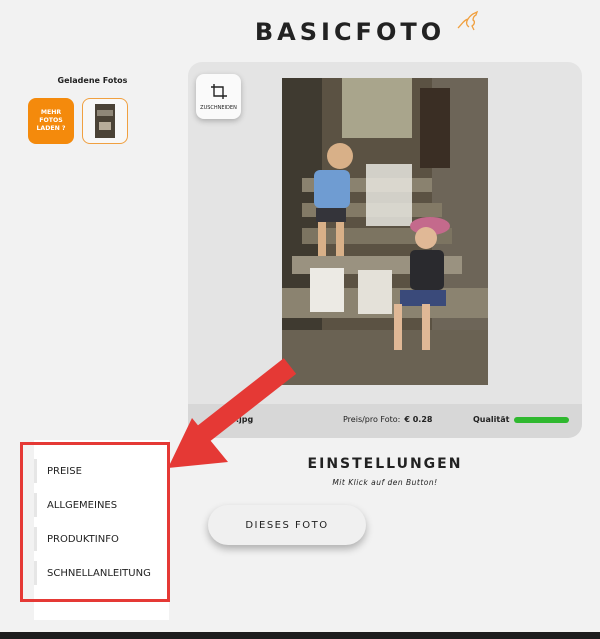 This screenshot has width=600, height=639. Describe the element at coordinates (491, 419) in the screenshot. I see `quality-label: Qualität` at that location.